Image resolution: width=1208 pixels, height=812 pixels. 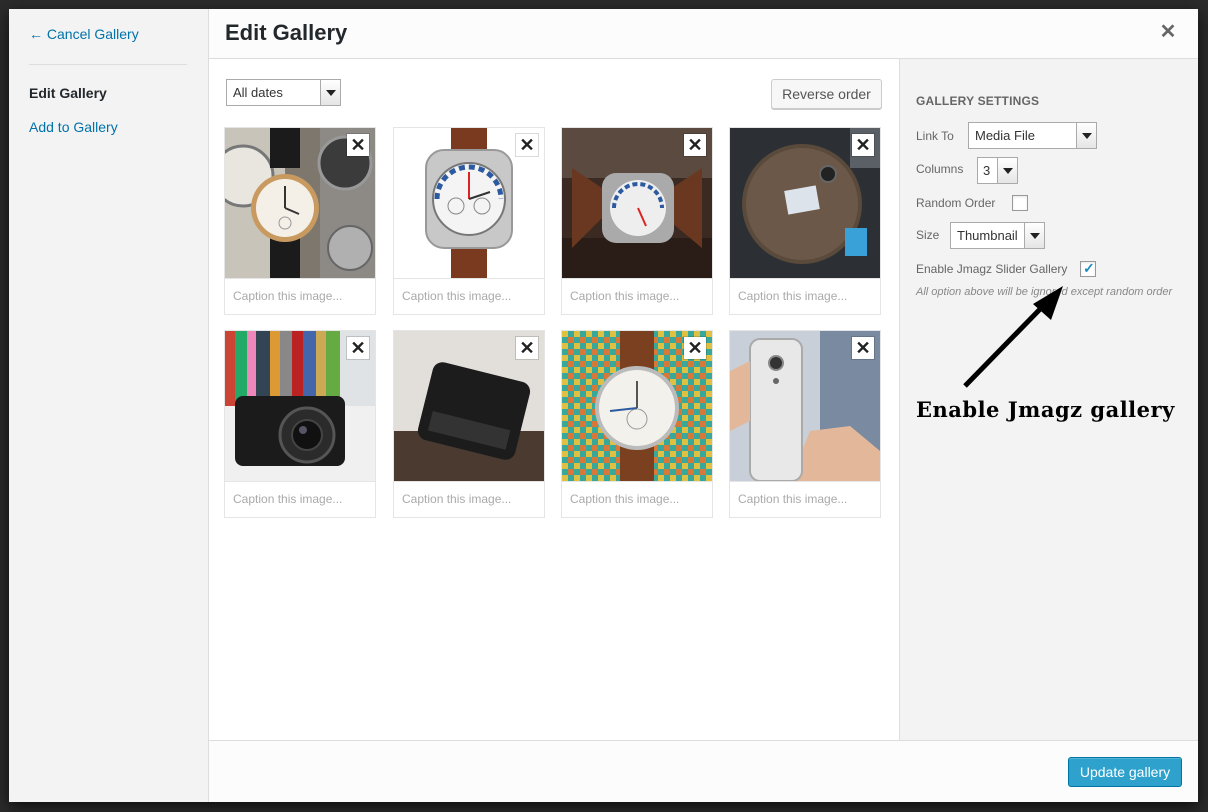 What do you see at coordinates (826, 94) in the screenshot?
I see `reverse-order-button: Reverse order` at bounding box center [826, 94].